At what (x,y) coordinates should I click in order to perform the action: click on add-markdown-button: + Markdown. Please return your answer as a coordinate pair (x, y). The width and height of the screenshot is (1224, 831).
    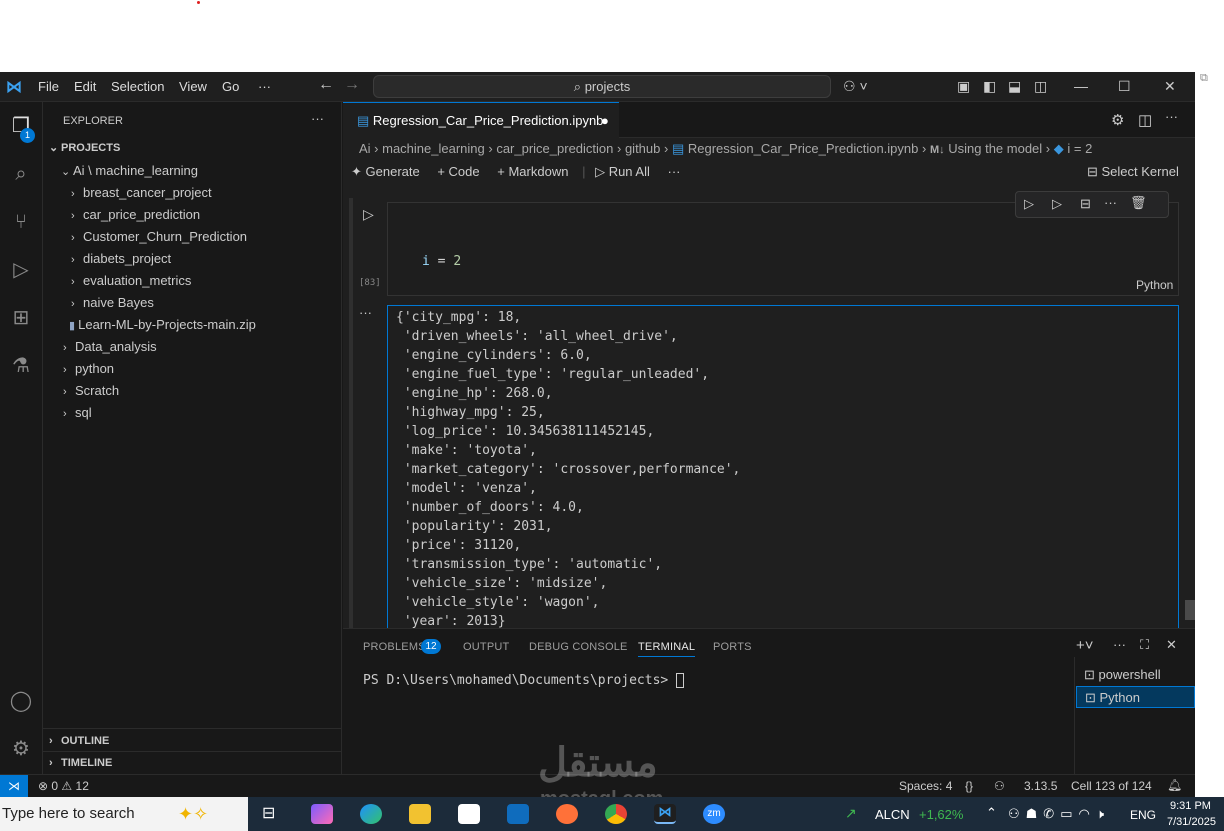
    Looking at the image, I should click on (532, 171).